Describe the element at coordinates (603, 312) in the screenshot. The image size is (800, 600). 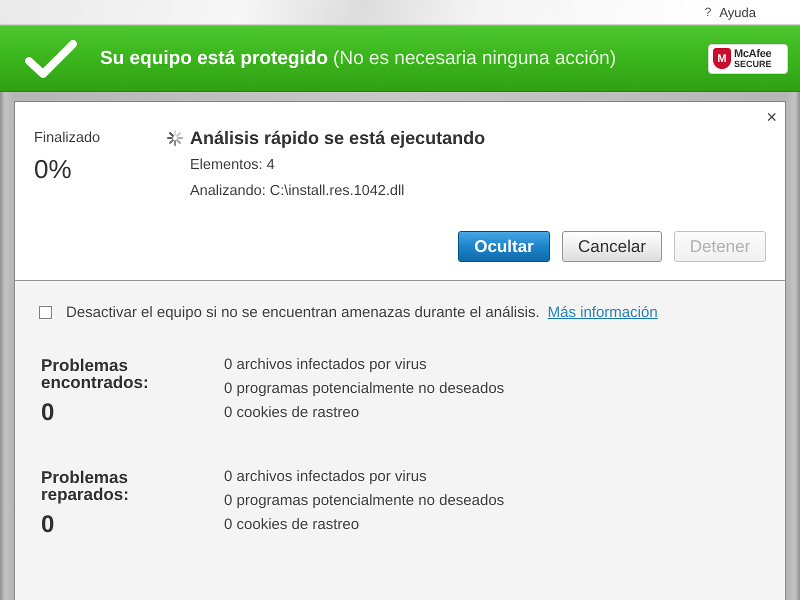
I see `more-info-link: Más información` at that location.